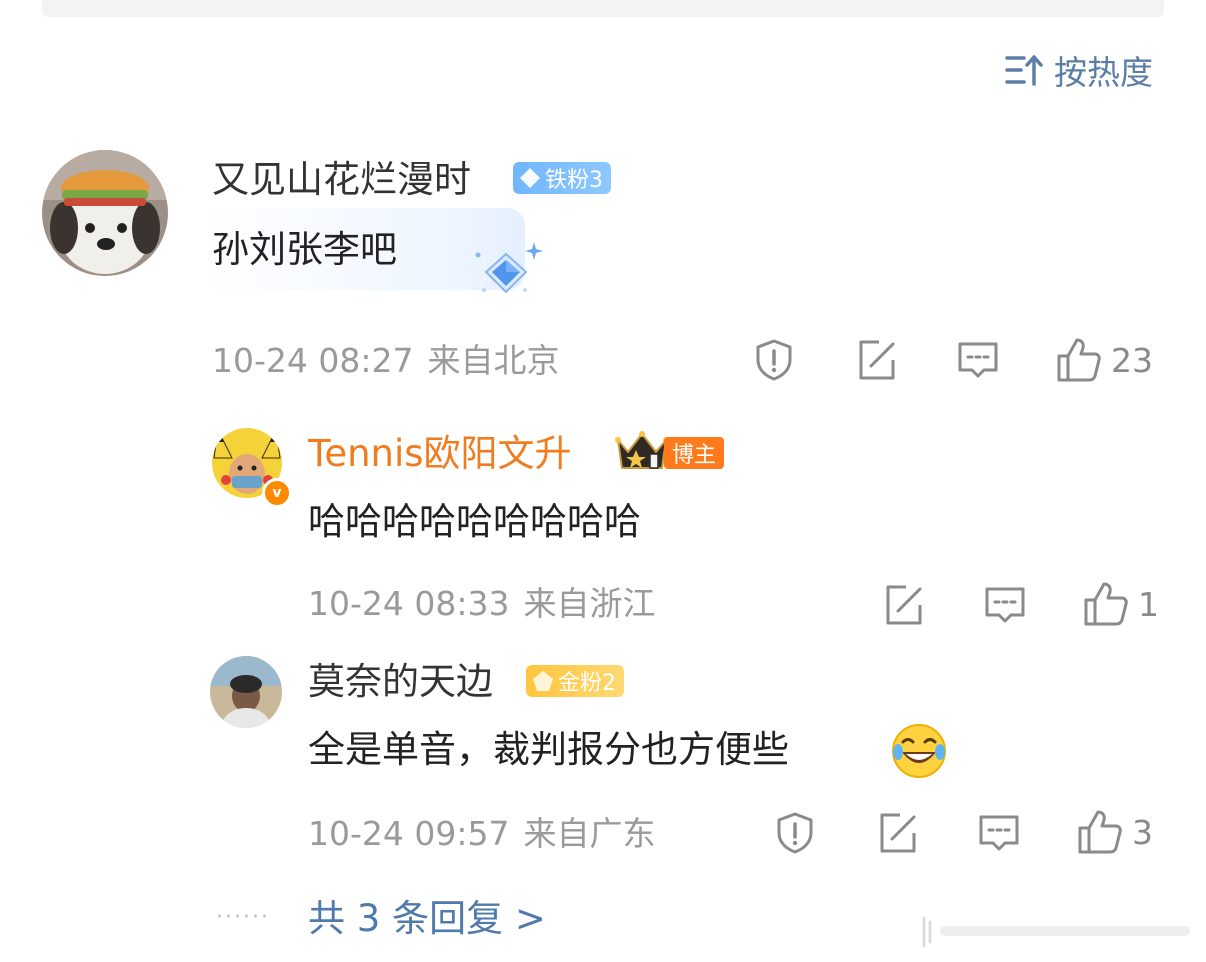 The height and width of the screenshot is (962, 1206). Describe the element at coordinates (530, 178) in the screenshot. I see `diamond-icon` at that location.